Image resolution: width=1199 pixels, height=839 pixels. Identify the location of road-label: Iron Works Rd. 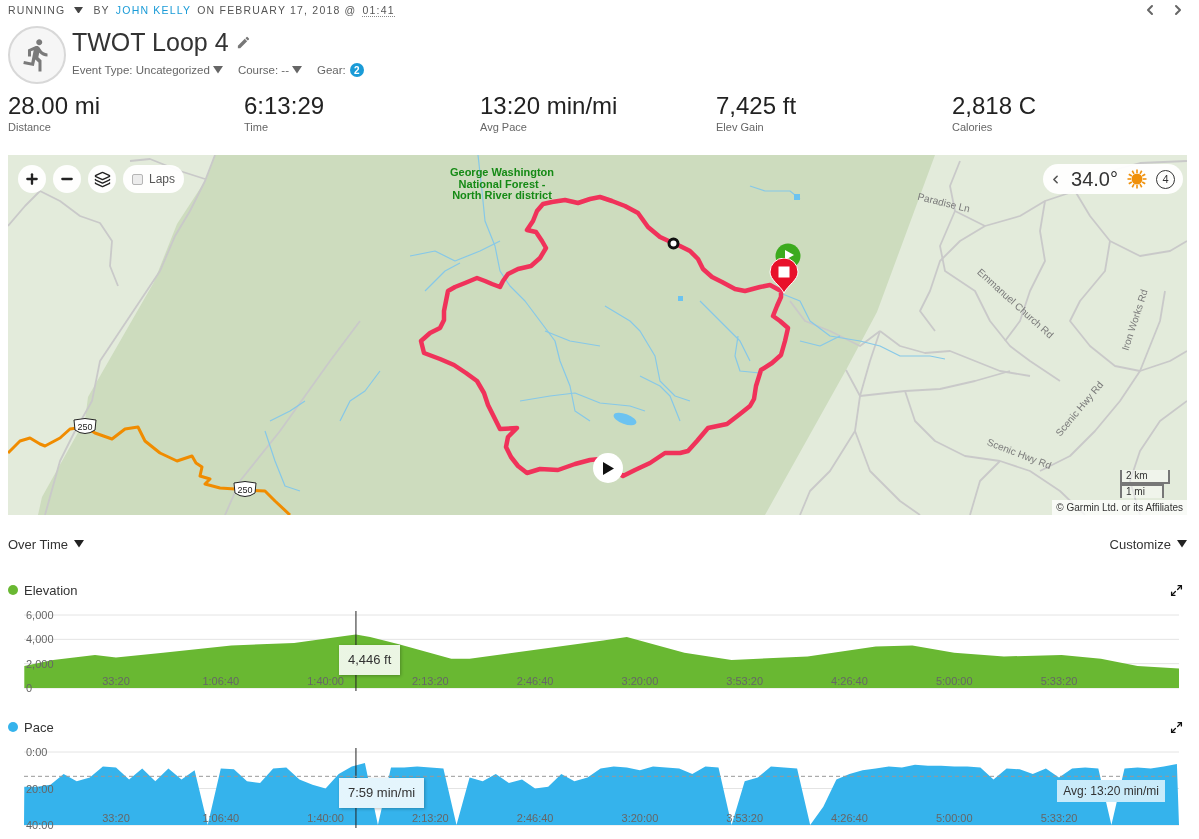
(1134, 319).